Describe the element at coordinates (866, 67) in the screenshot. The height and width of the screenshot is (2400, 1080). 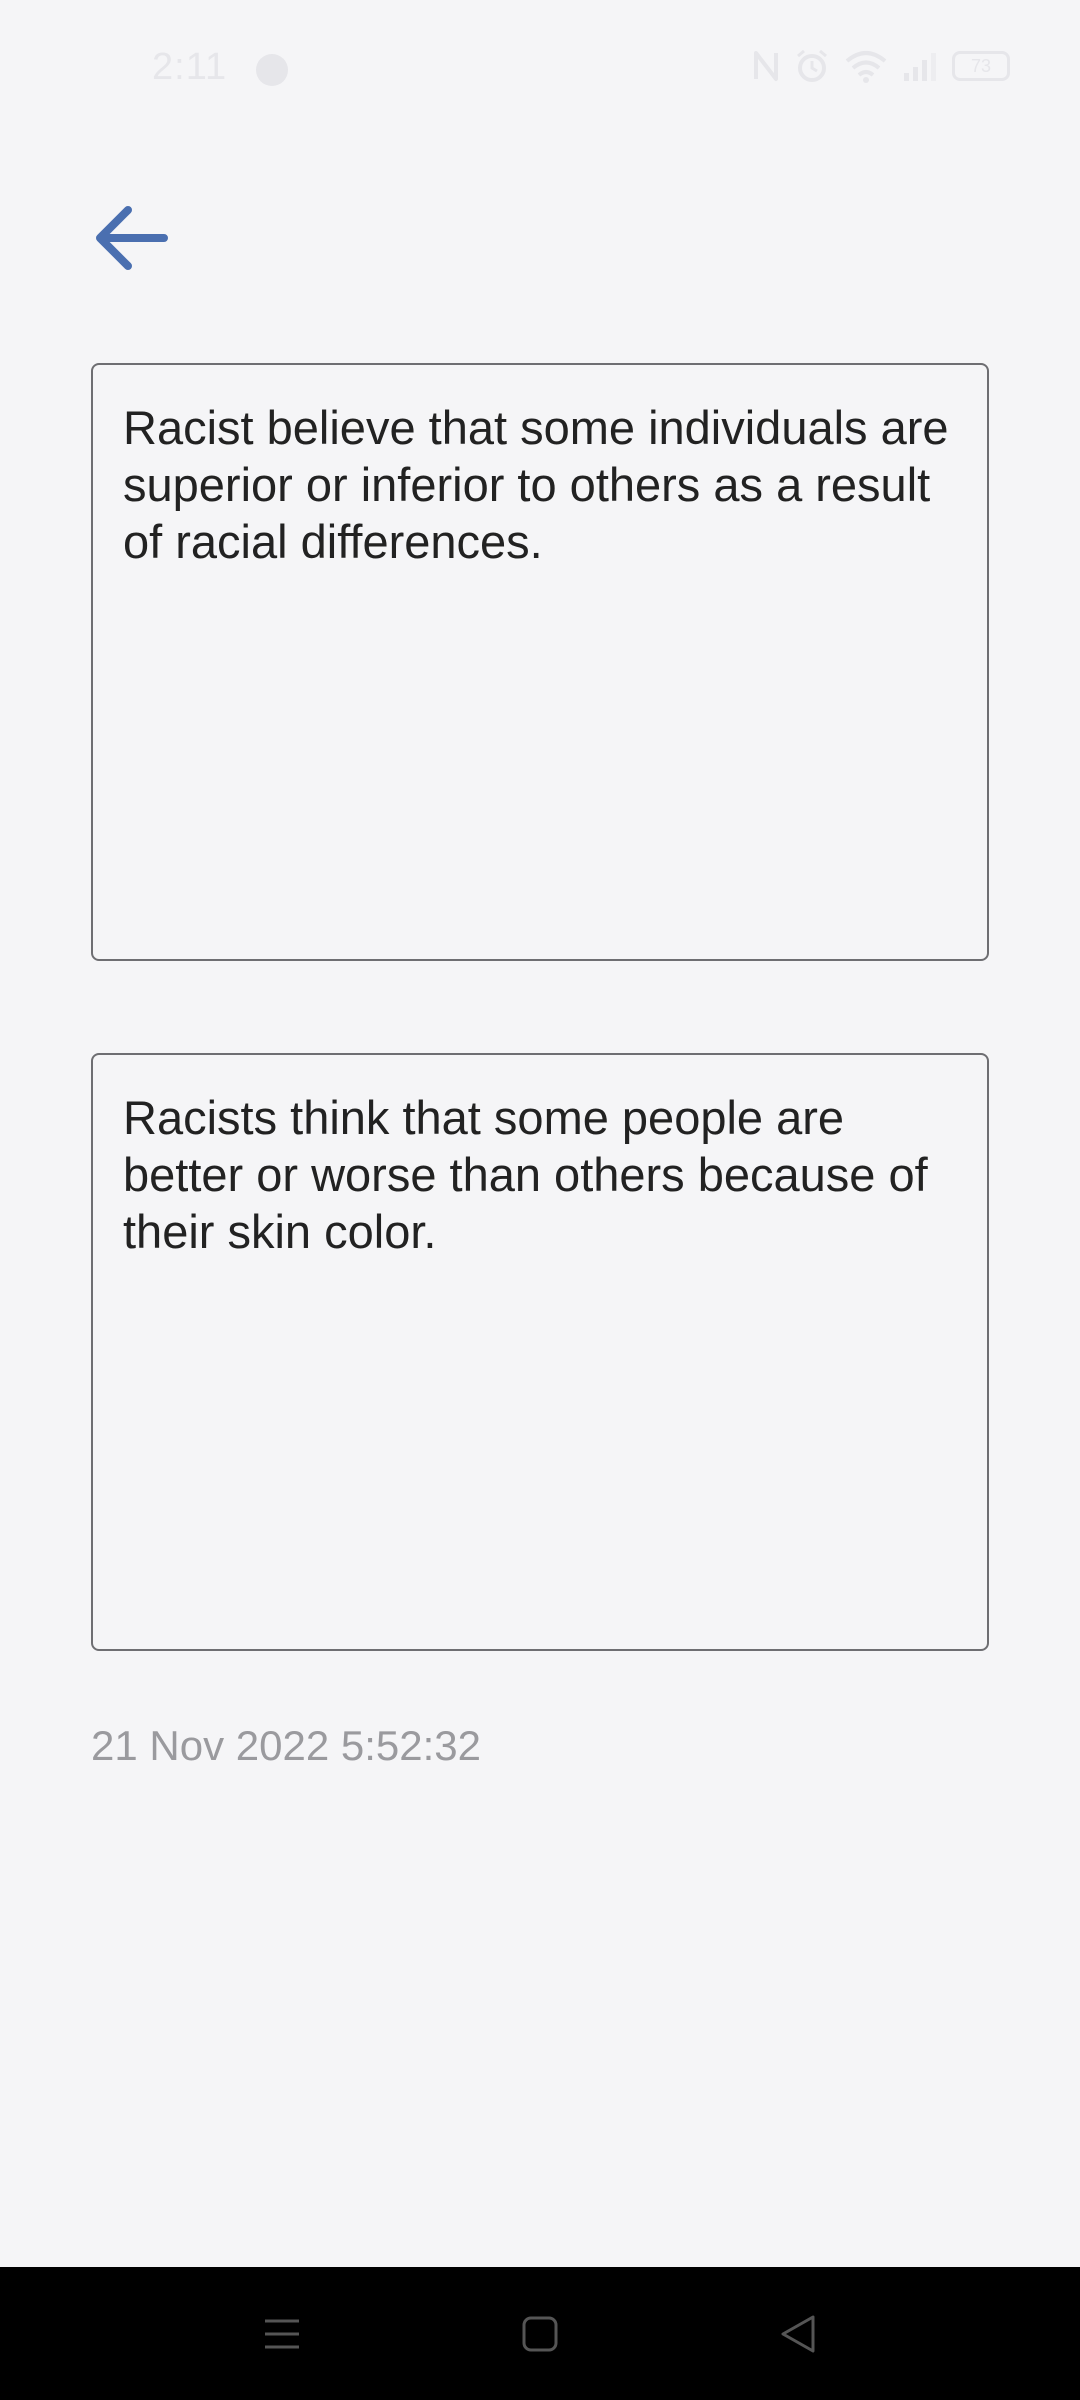
I see `wifi-icon` at that location.